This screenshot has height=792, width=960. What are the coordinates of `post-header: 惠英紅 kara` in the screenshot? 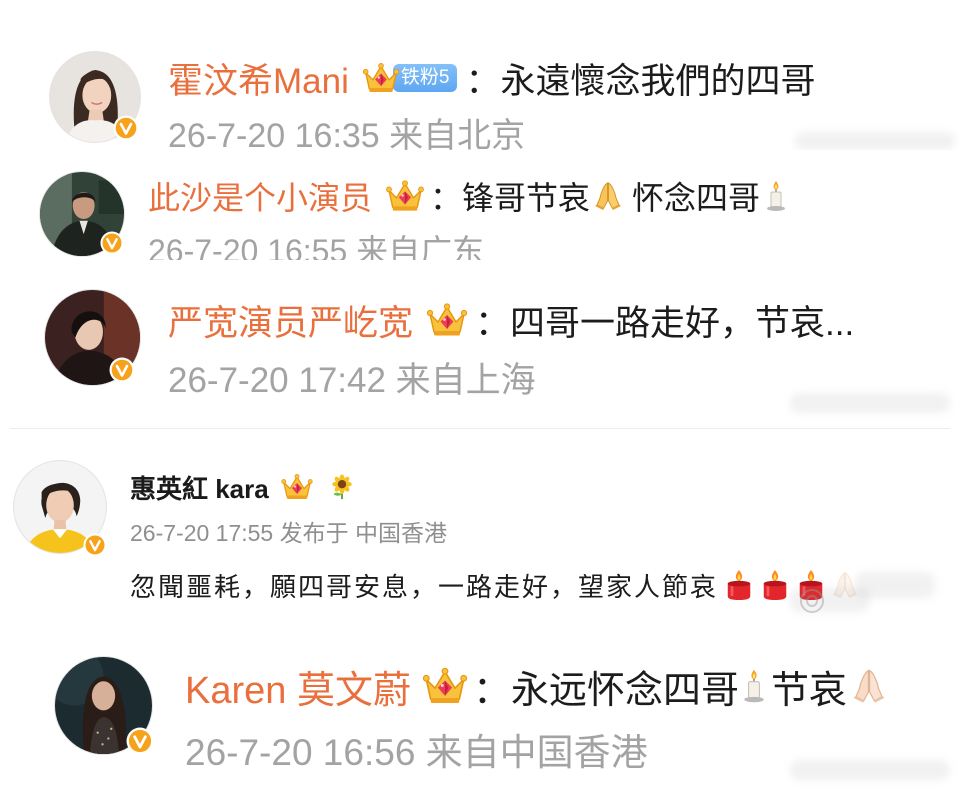 It's located at (242, 487).